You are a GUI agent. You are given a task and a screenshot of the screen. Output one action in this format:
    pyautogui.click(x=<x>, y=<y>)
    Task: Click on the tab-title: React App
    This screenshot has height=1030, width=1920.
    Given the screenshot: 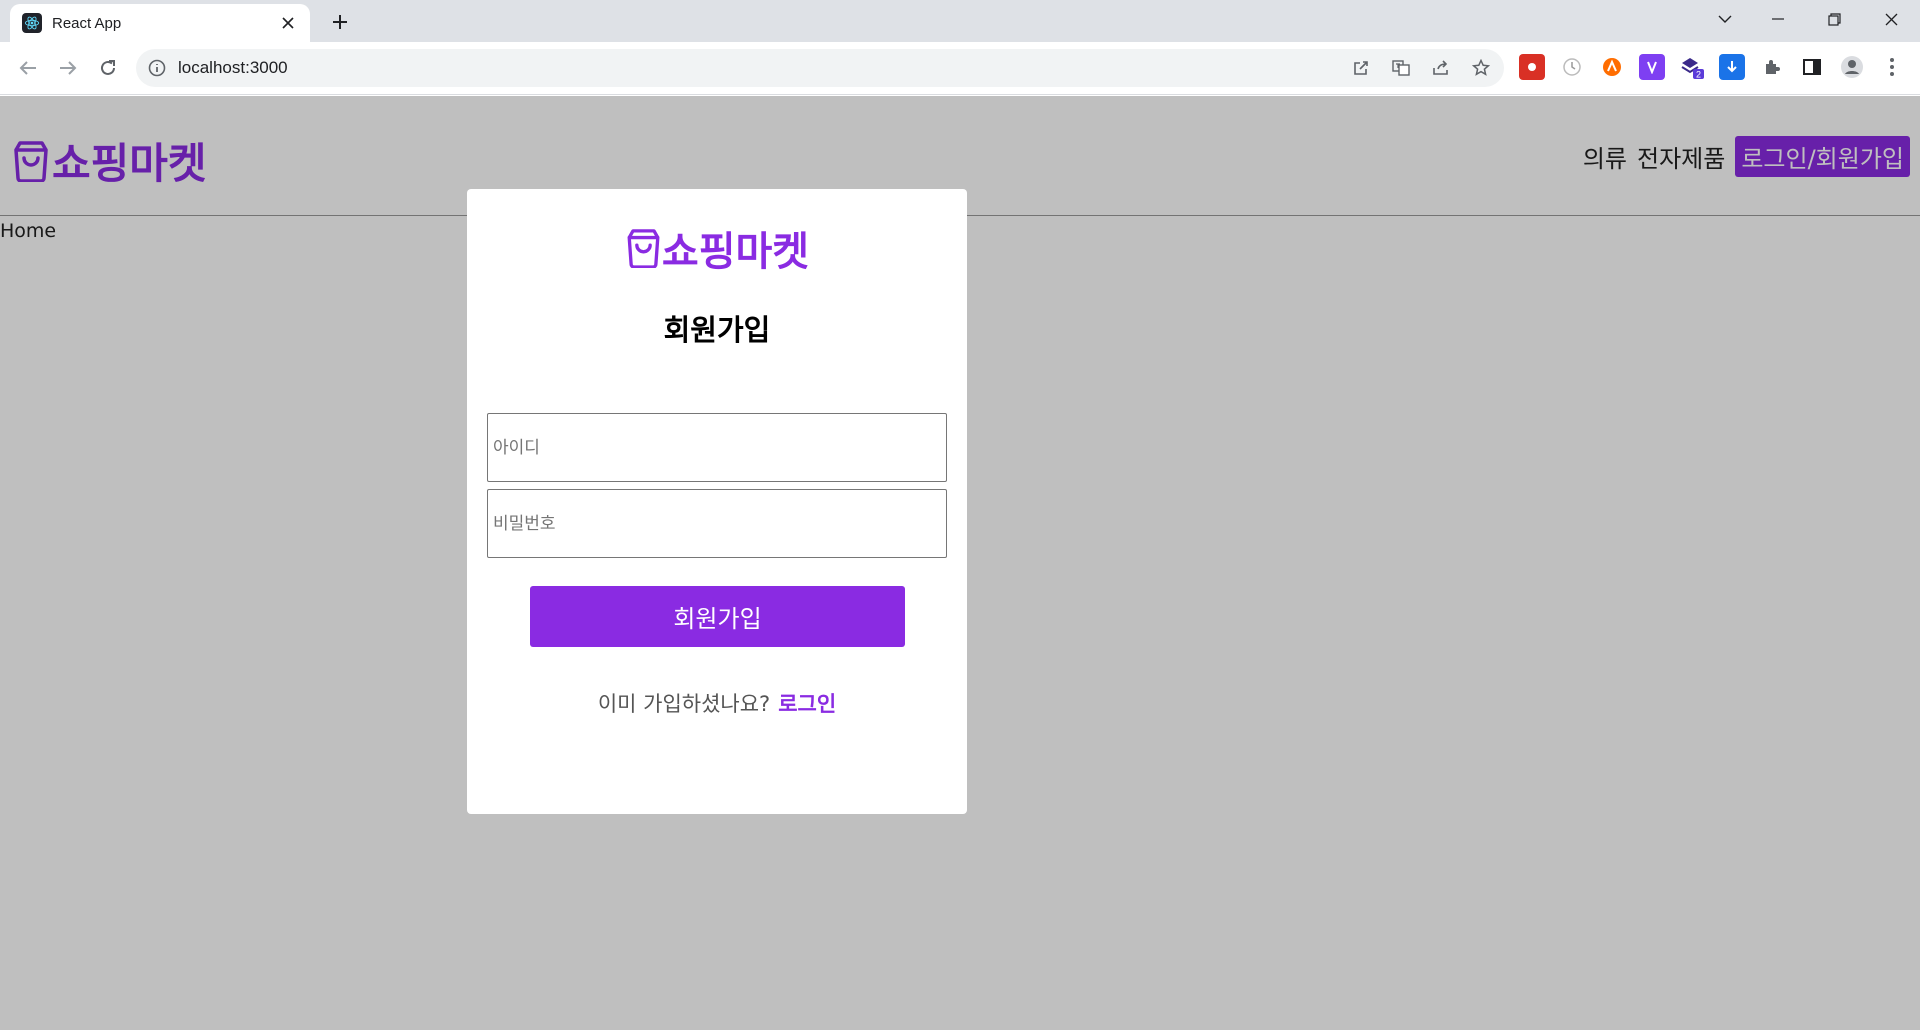 What is the action you would take?
    pyautogui.click(x=87, y=23)
    